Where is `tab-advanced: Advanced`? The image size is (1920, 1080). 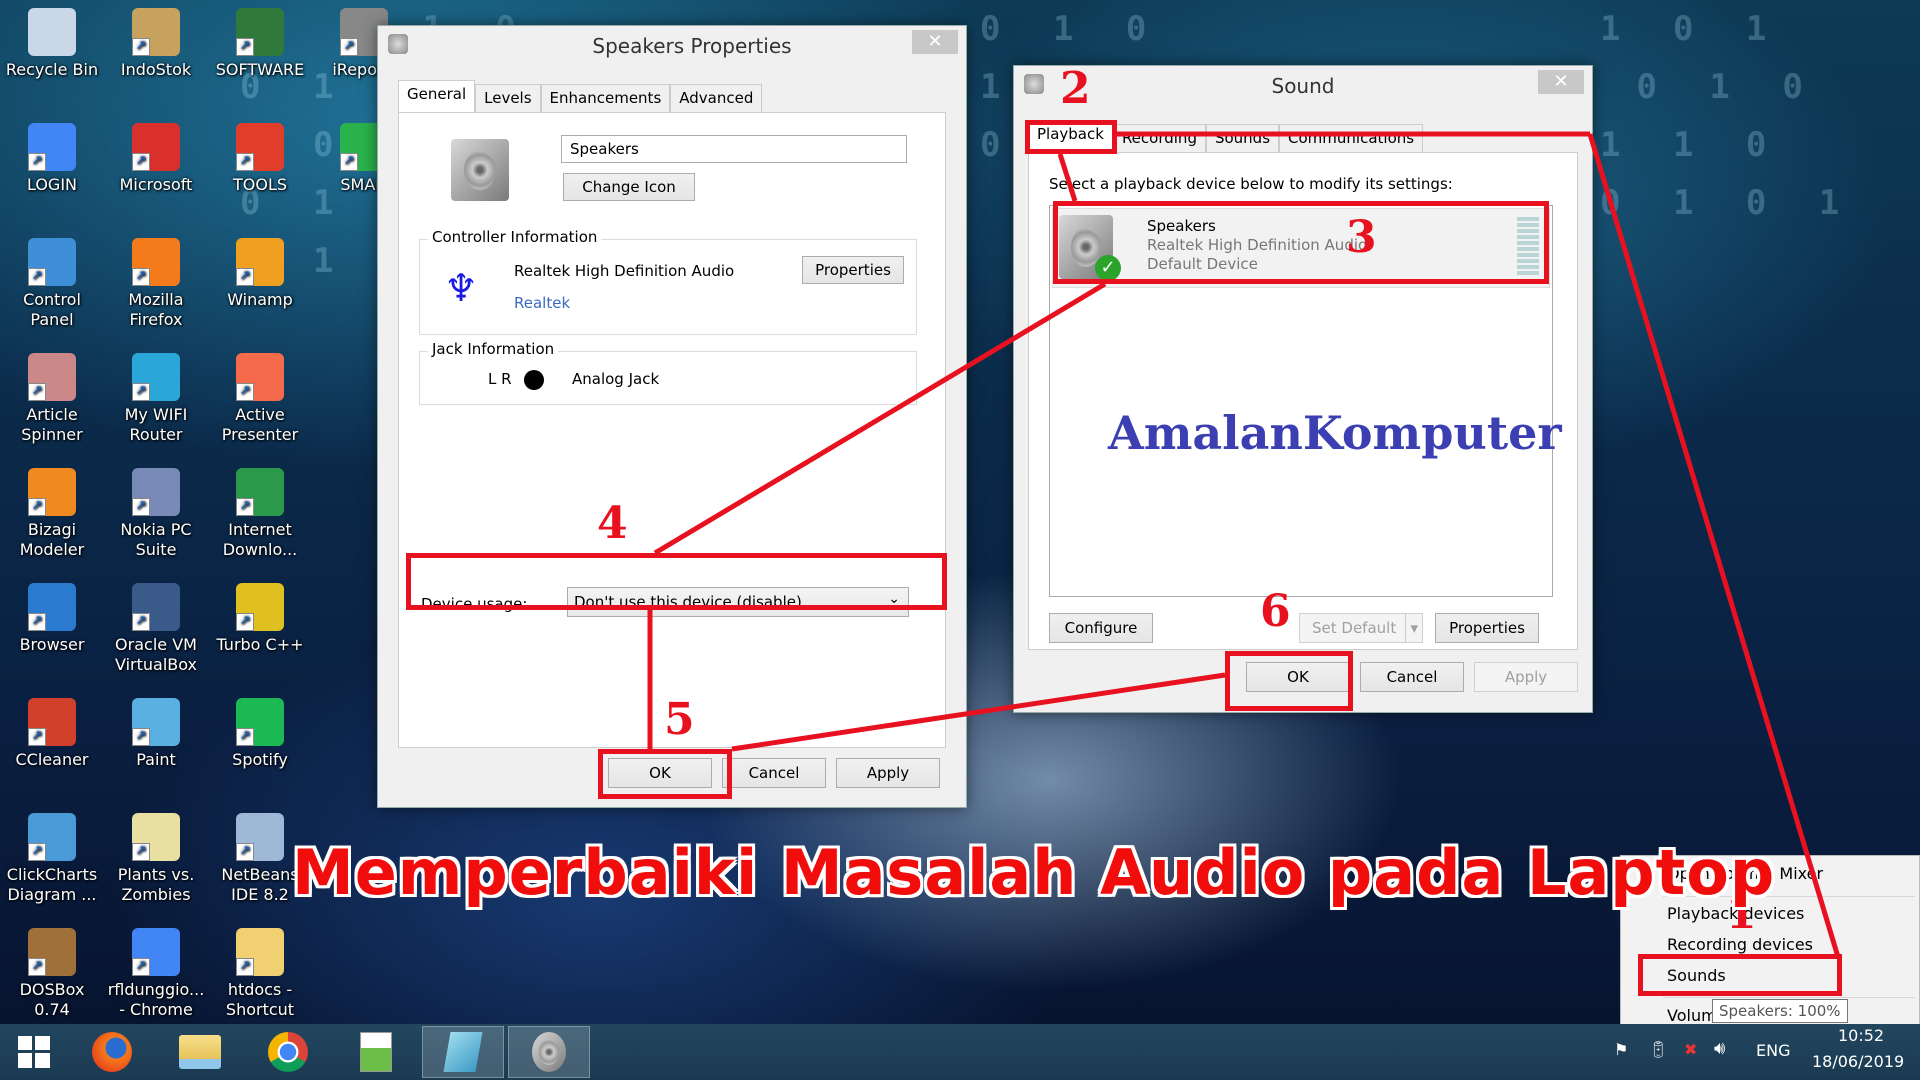
tab-advanced: Advanced is located at coordinates (716, 98).